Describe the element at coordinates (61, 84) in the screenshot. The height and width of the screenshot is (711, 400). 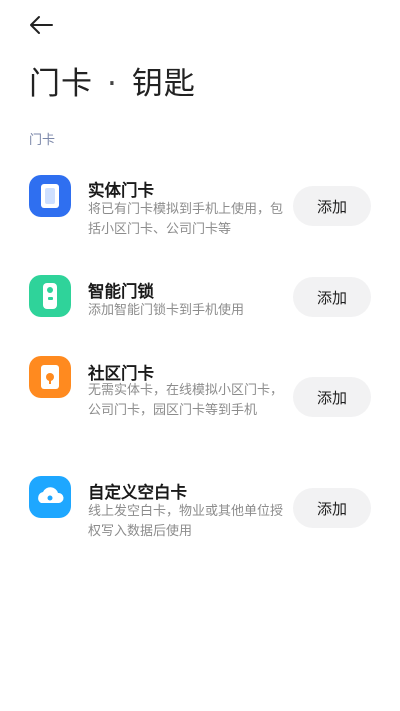
I see `page-title-left: 门卡` at that location.